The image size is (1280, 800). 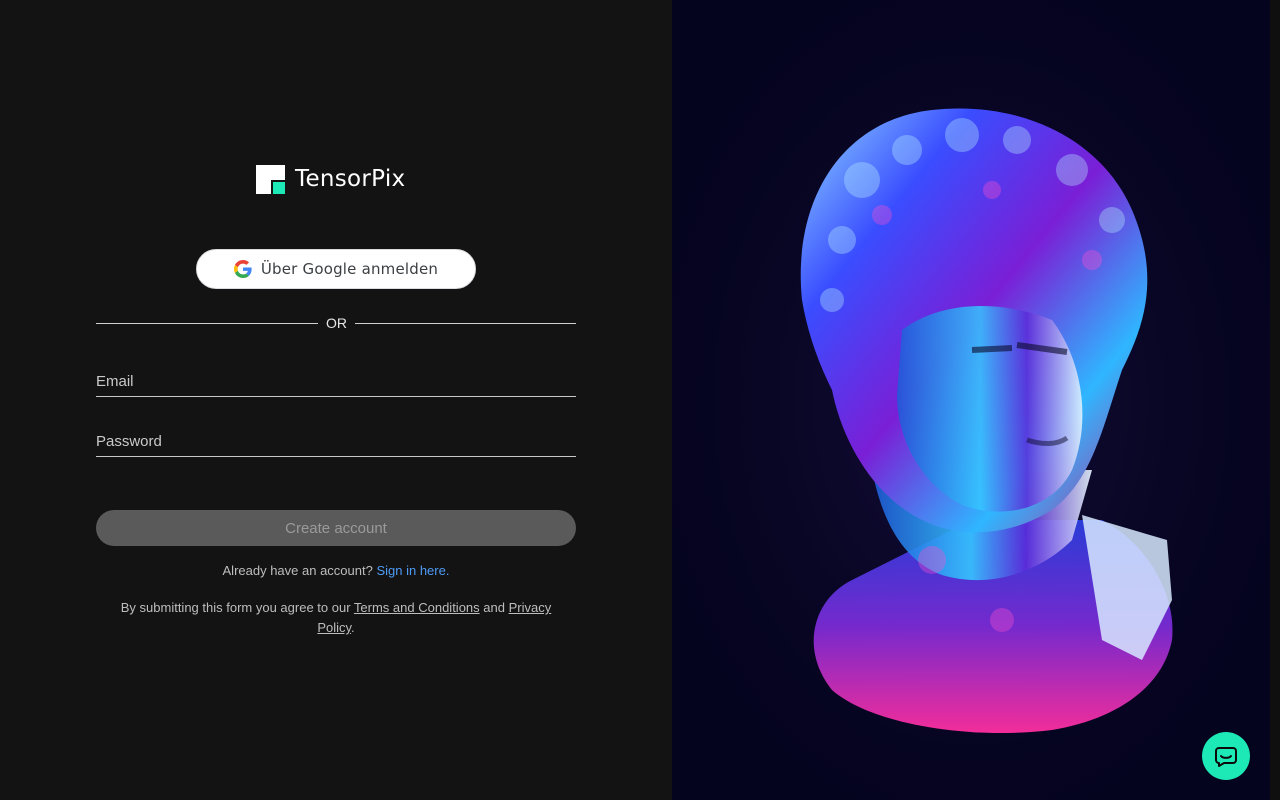 I want to click on signin-link: Sign in here., so click(x=412, y=570).